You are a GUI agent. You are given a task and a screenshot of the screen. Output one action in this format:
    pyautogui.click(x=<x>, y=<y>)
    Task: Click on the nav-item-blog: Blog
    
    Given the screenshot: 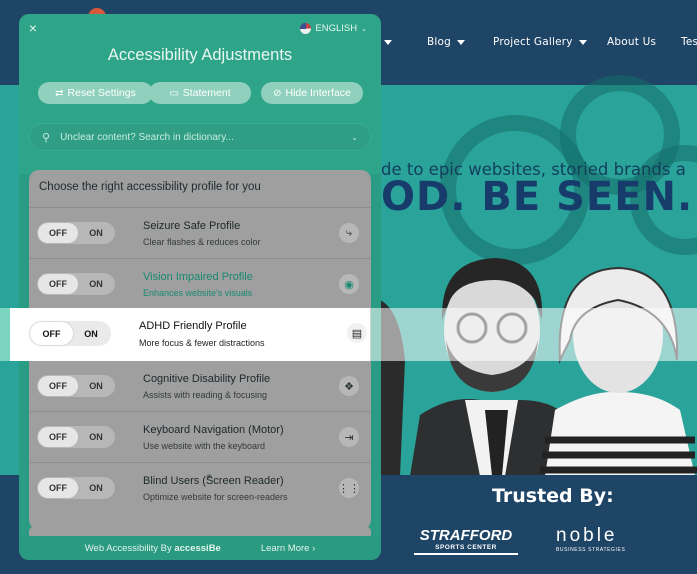 What is the action you would take?
    pyautogui.click(x=446, y=42)
    